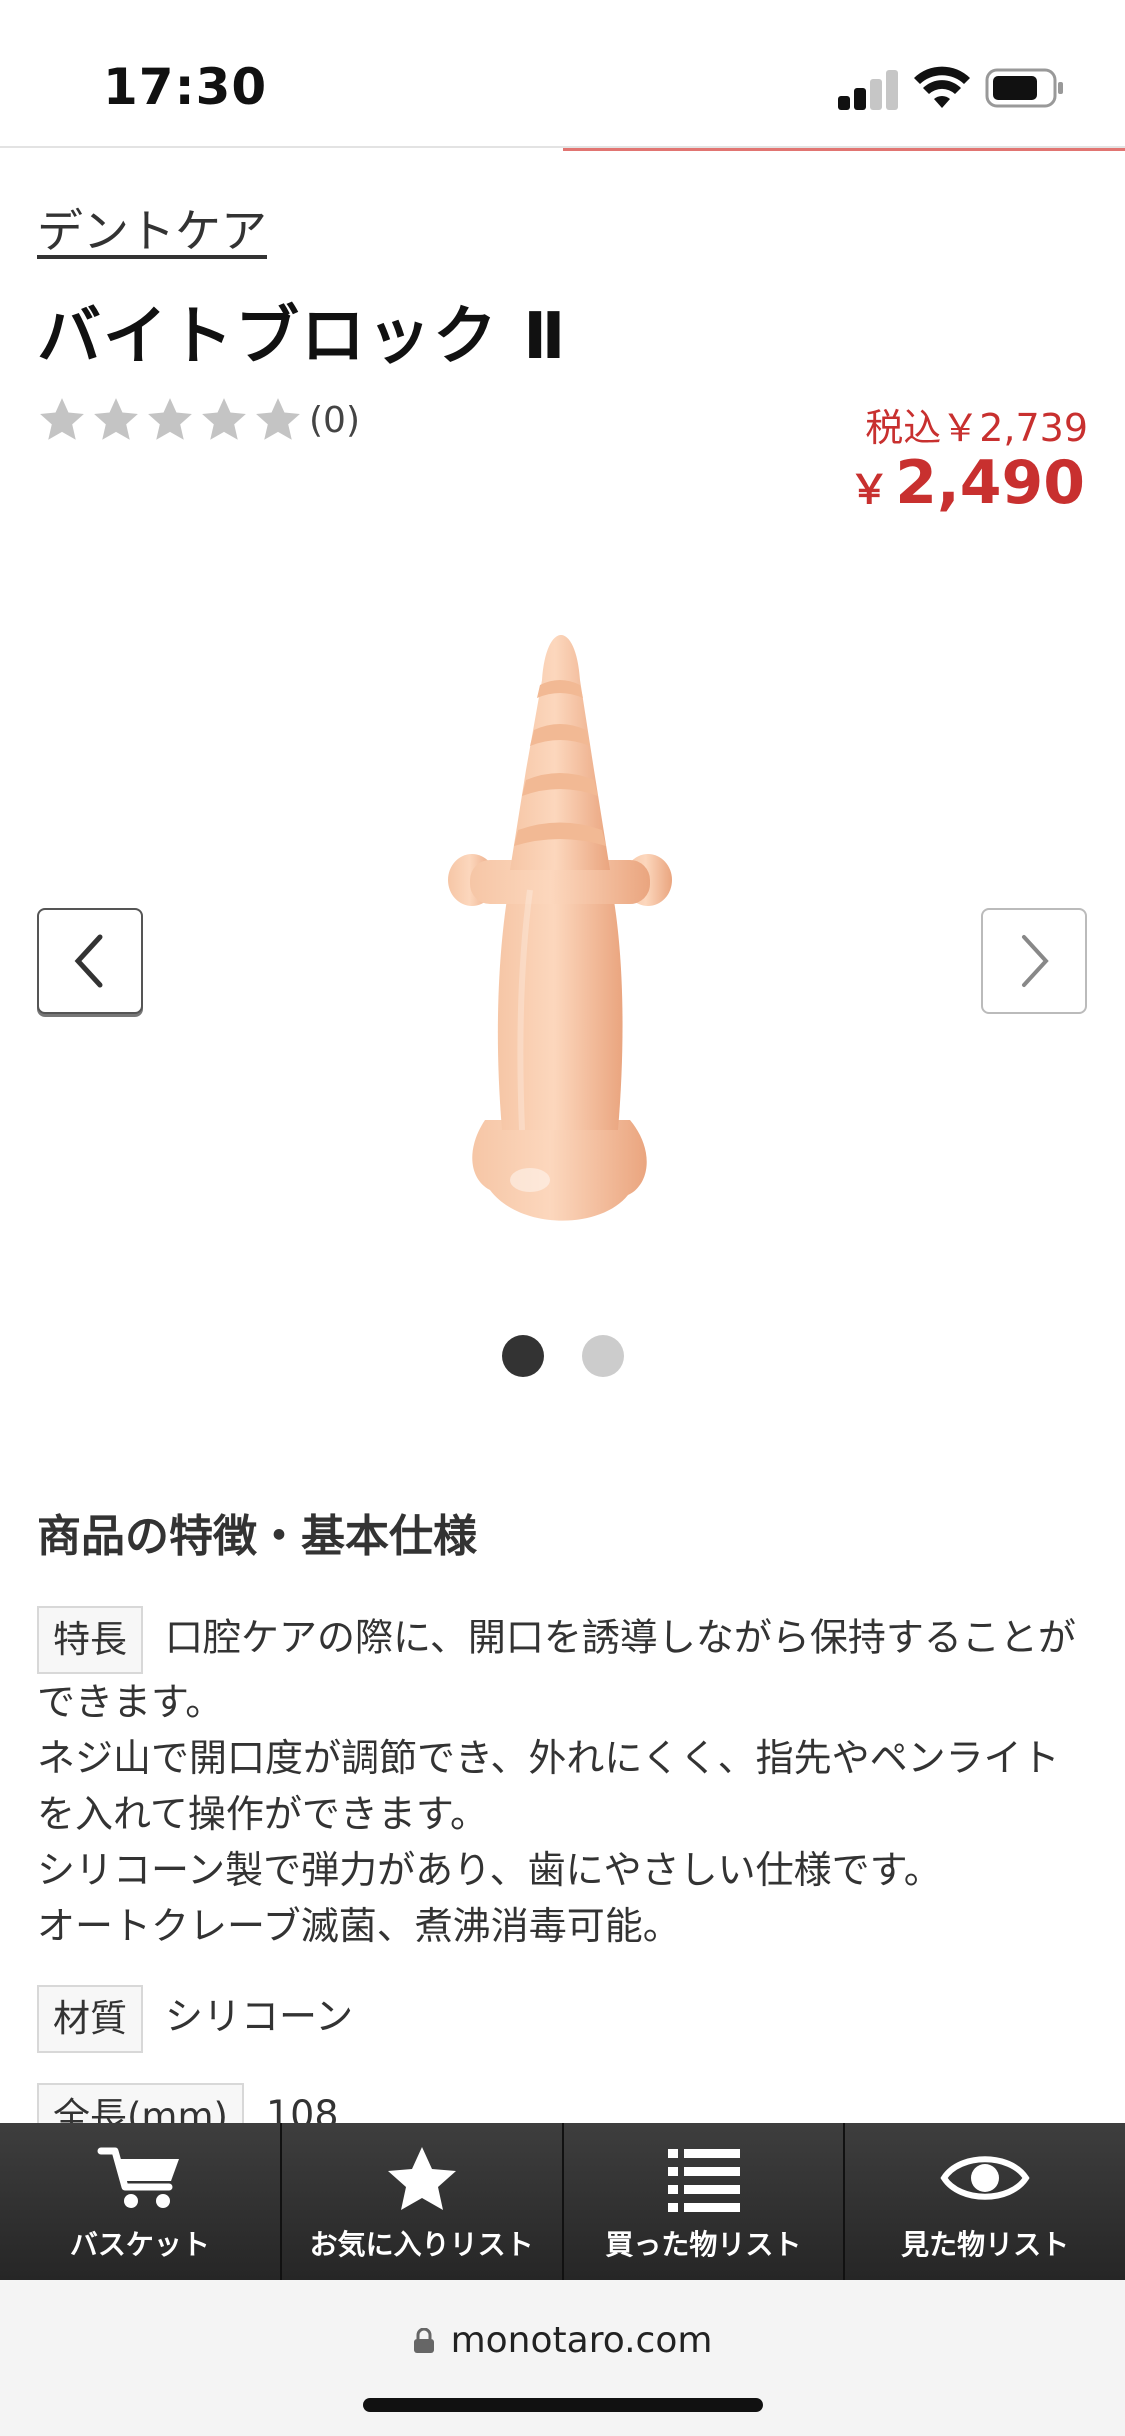 This screenshot has width=1125, height=2436. What do you see at coordinates (563, 2405) in the screenshot?
I see `home-indicator` at bounding box center [563, 2405].